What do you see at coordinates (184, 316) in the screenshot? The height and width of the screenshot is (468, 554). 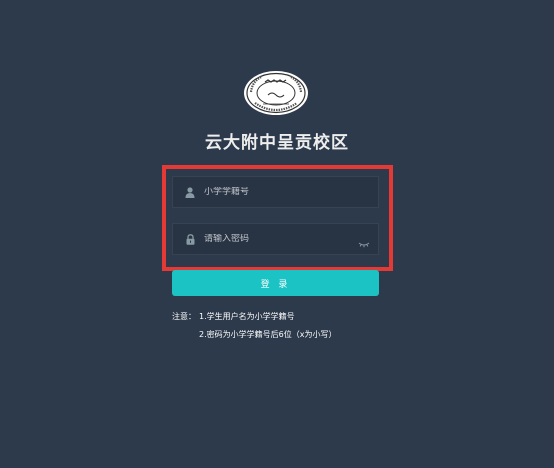 I see `note-prefix: 注意：` at bounding box center [184, 316].